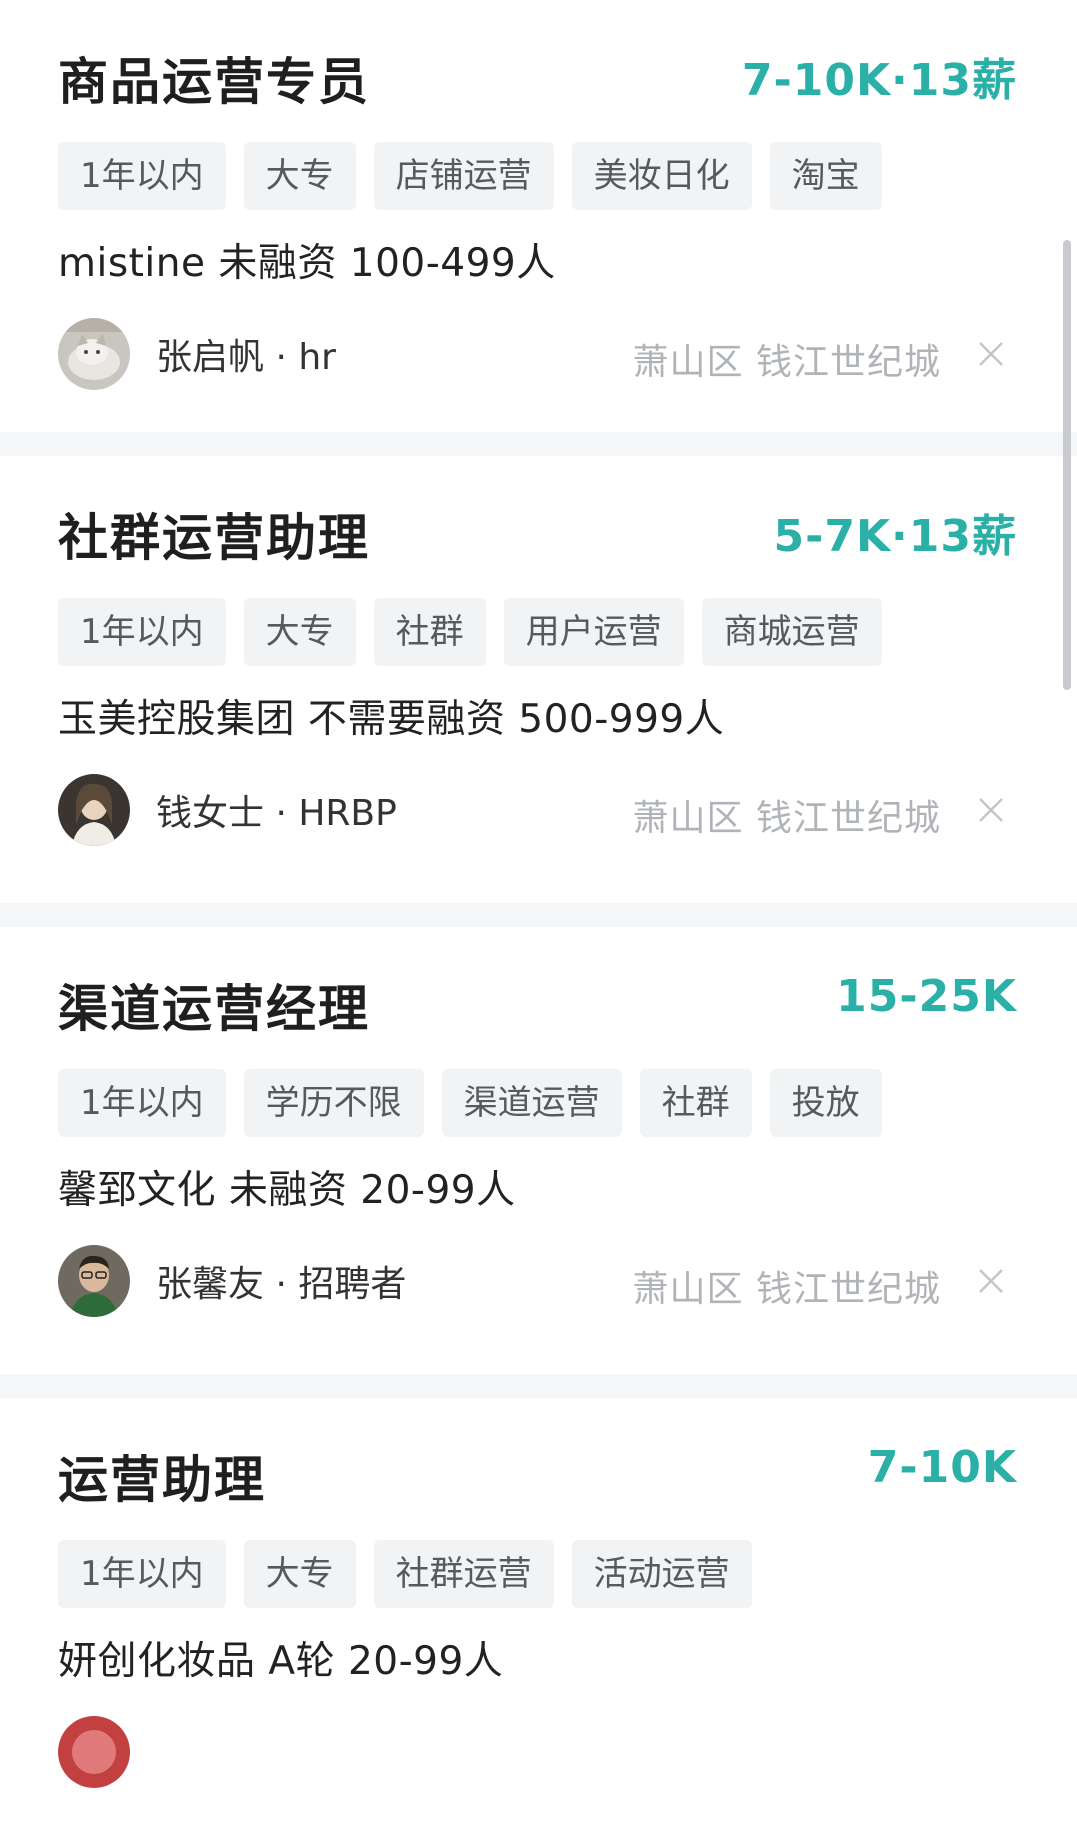 This screenshot has width=1077, height=1845. Describe the element at coordinates (791, 632) in the screenshot. I see `tag-skill: 商城运营` at that location.